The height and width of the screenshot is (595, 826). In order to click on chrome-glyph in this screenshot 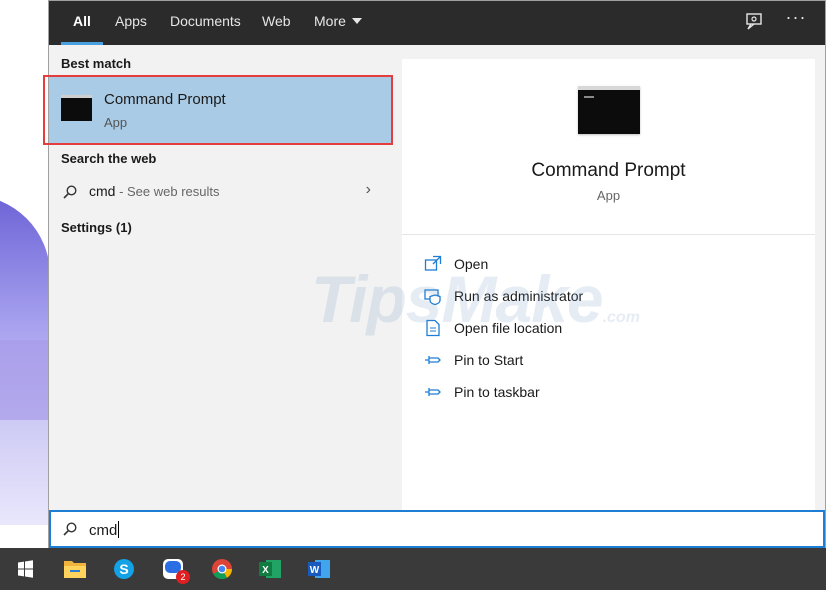, I will do `click(222, 569)`.